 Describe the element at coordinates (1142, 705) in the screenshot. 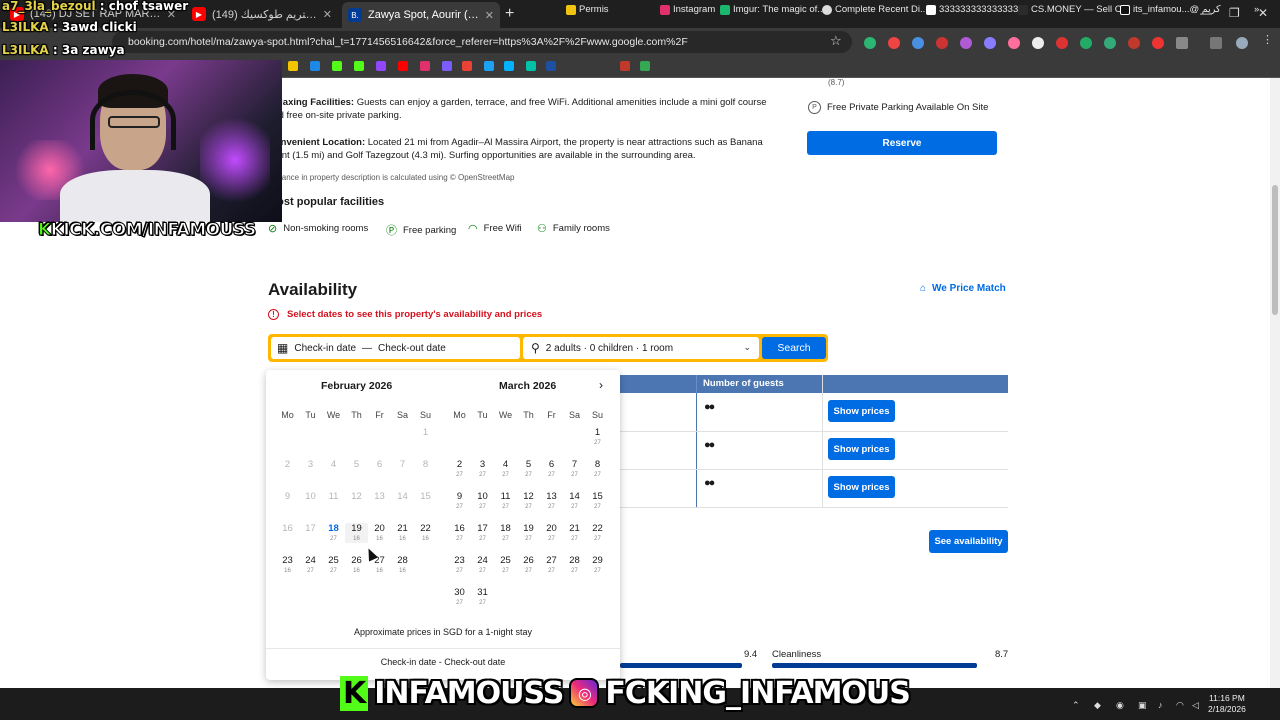

I see `tray-app-icon: ▣` at that location.